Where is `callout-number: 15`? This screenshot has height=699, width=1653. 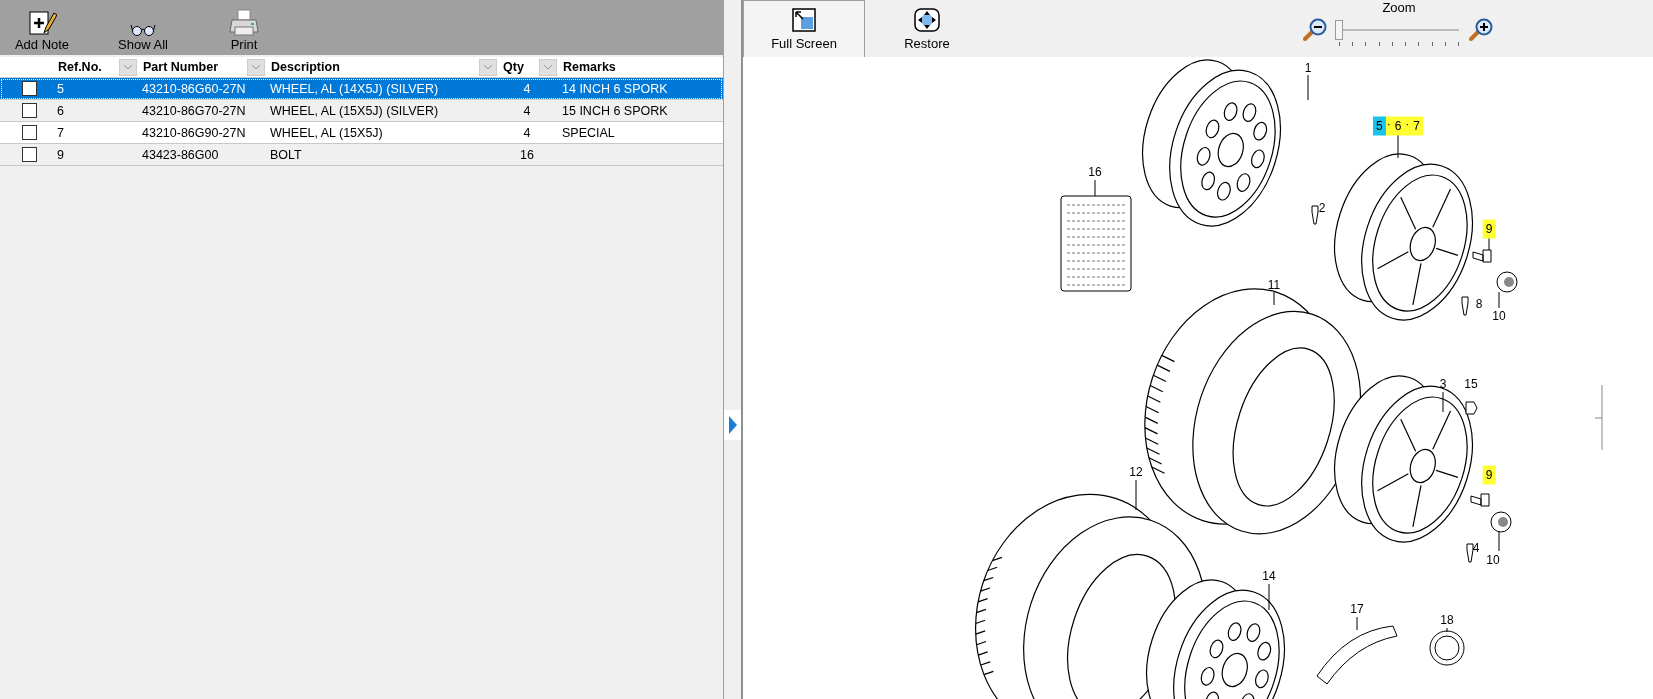 callout-number: 15 is located at coordinates (1471, 384).